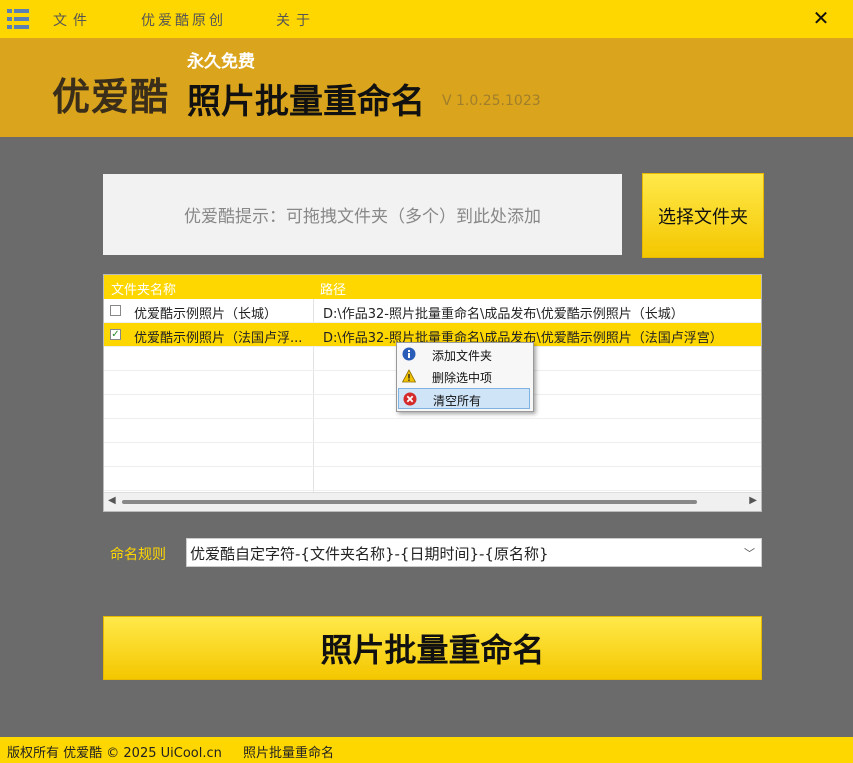  I want to click on logo: 优爱酷, so click(111, 97).